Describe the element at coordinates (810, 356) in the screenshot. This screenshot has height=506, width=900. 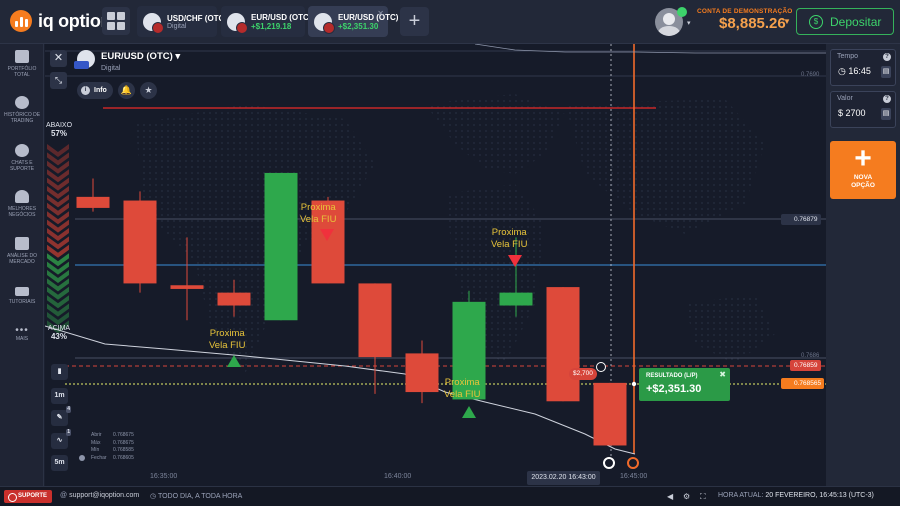
I see `grid-price-label: 0.7686` at that location.